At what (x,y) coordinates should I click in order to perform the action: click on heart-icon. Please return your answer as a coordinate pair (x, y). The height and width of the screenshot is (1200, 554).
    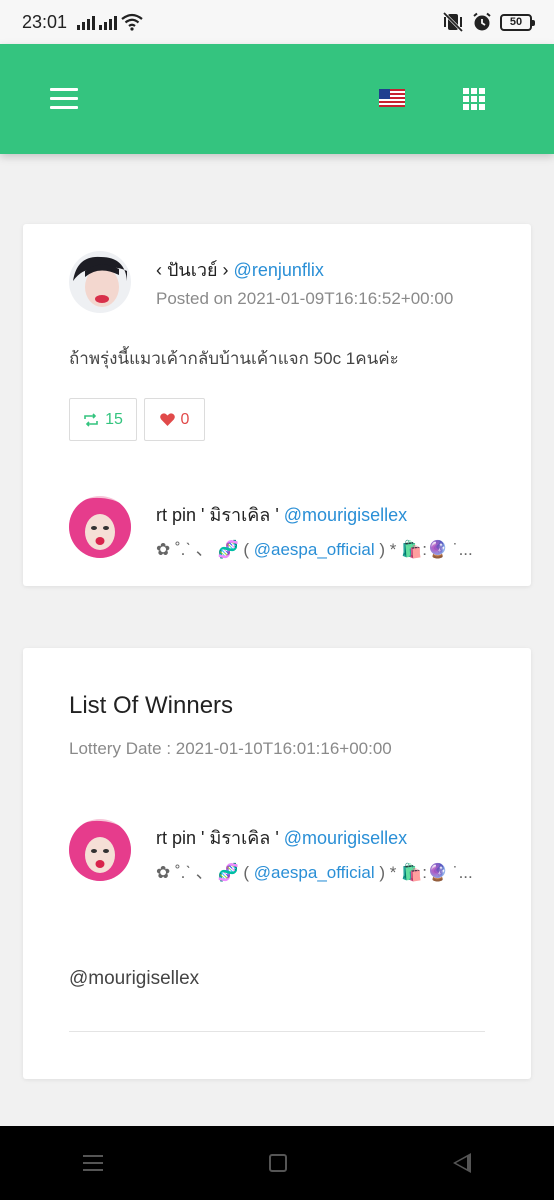
    Looking at the image, I should click on (167, 419).